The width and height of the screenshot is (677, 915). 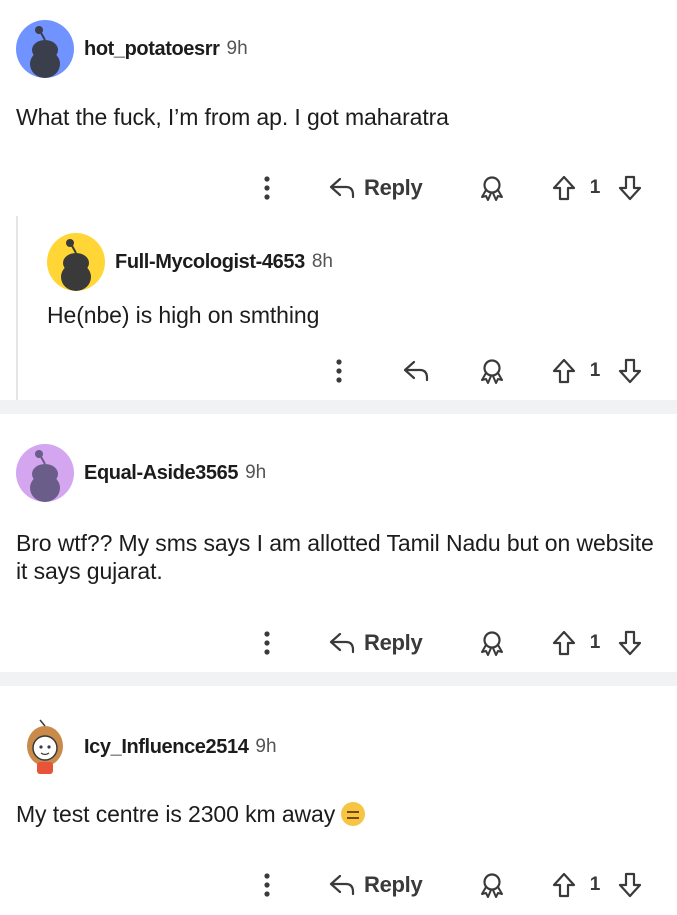 What do you see at coordinates (152, 49) in the screenshot?
I see `username: hot_potatoesrr` at bounding box center [152, 49].